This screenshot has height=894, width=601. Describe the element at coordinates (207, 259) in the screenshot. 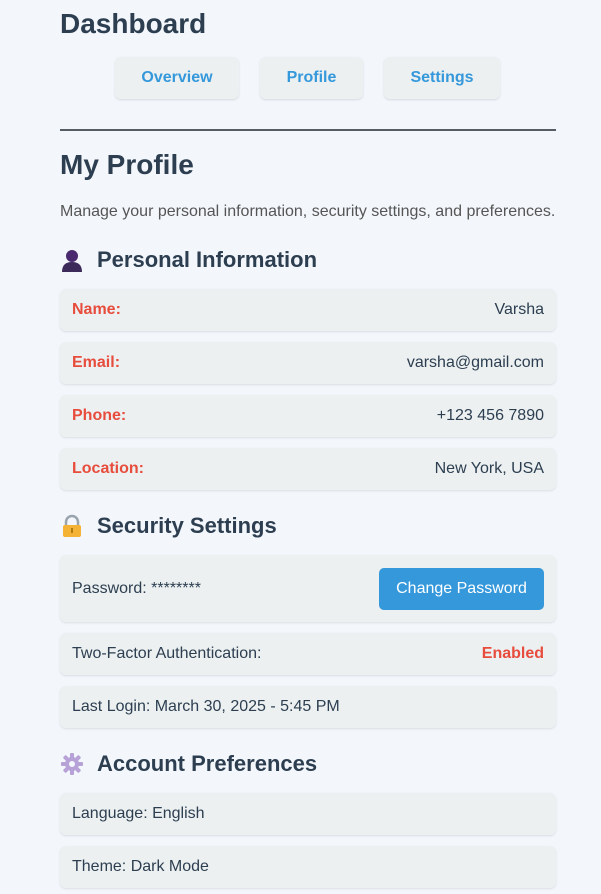

I see `section-title: Personal Information` at that location.